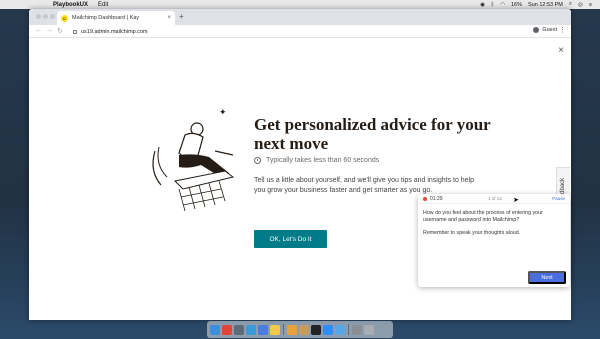 The width and height of the screenshot is (600, 339). Describe the element at coordinates (114, 31) in the screenshot. I see `address-bar-text: us19.admin.mailchimp.com` at that location.